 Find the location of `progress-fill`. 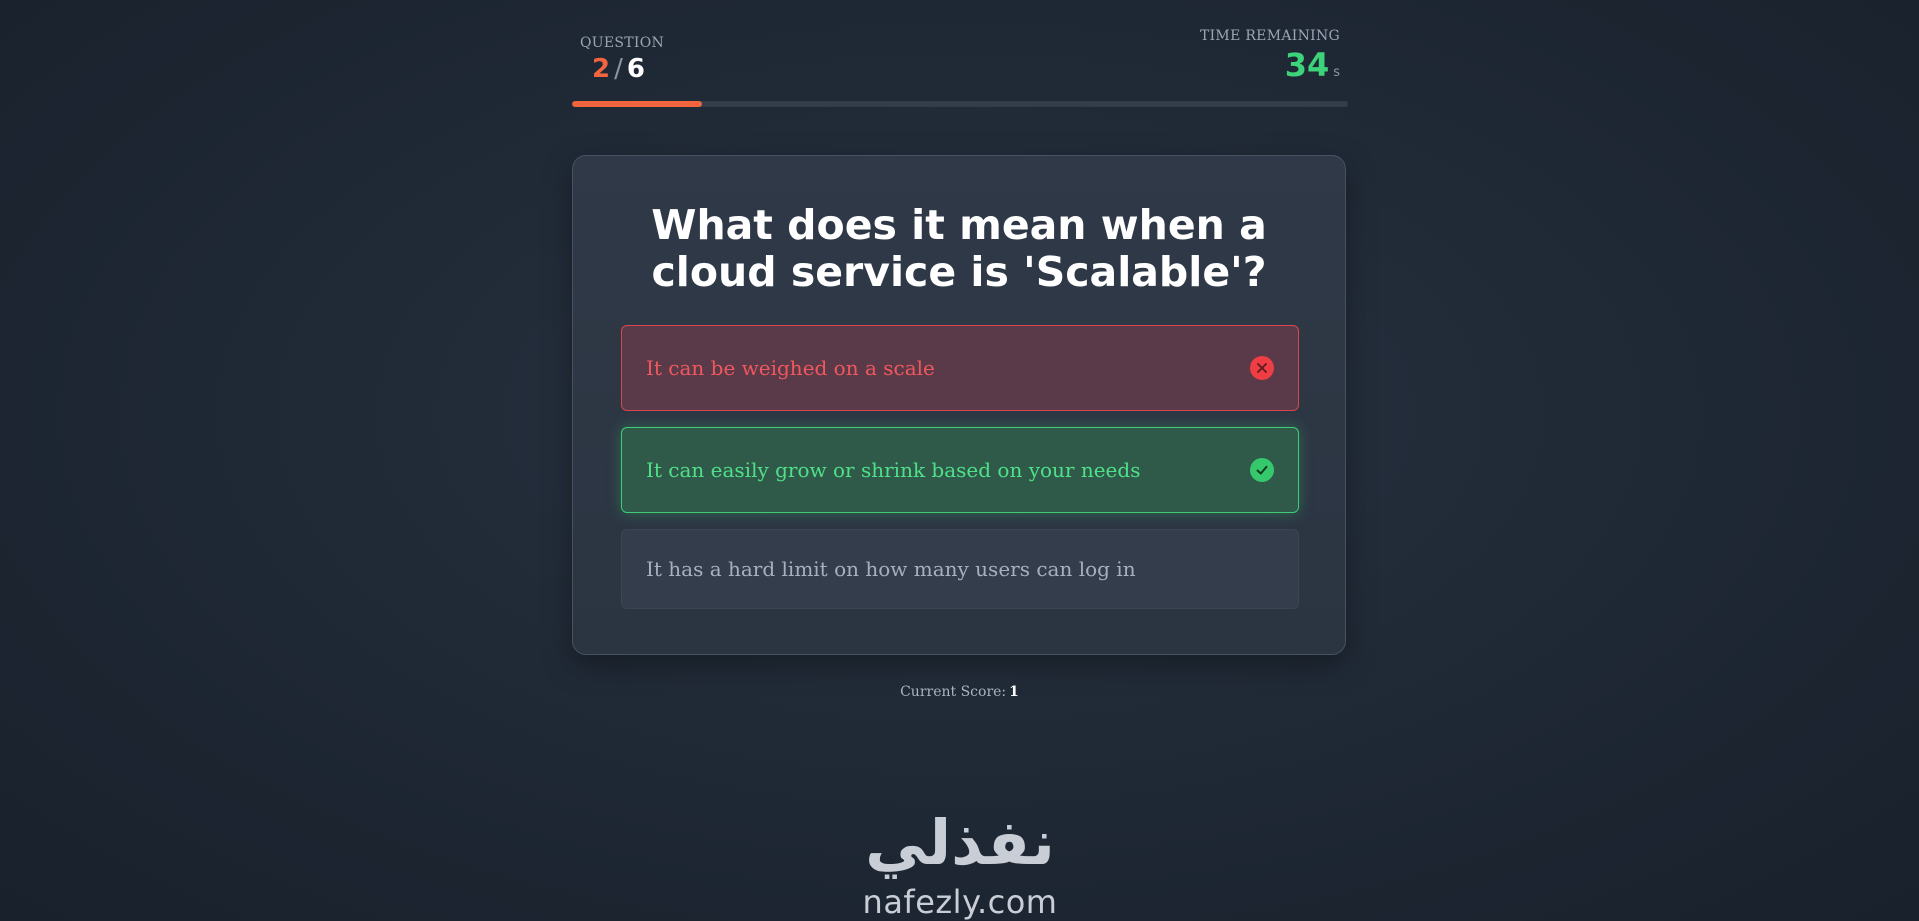

progress-fill is located at coordinates (637, 104).